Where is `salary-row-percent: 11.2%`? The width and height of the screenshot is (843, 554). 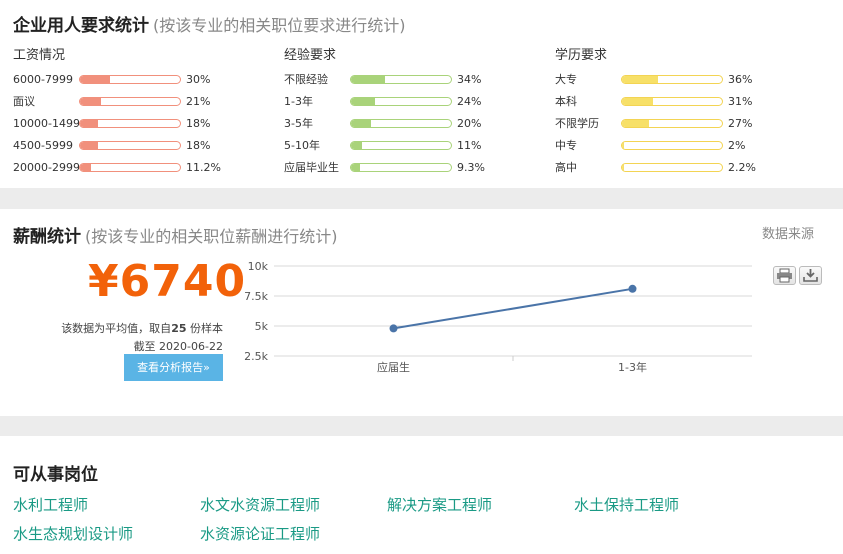 salary-row-percent: 11.2% is located at coordinates (203, 167).